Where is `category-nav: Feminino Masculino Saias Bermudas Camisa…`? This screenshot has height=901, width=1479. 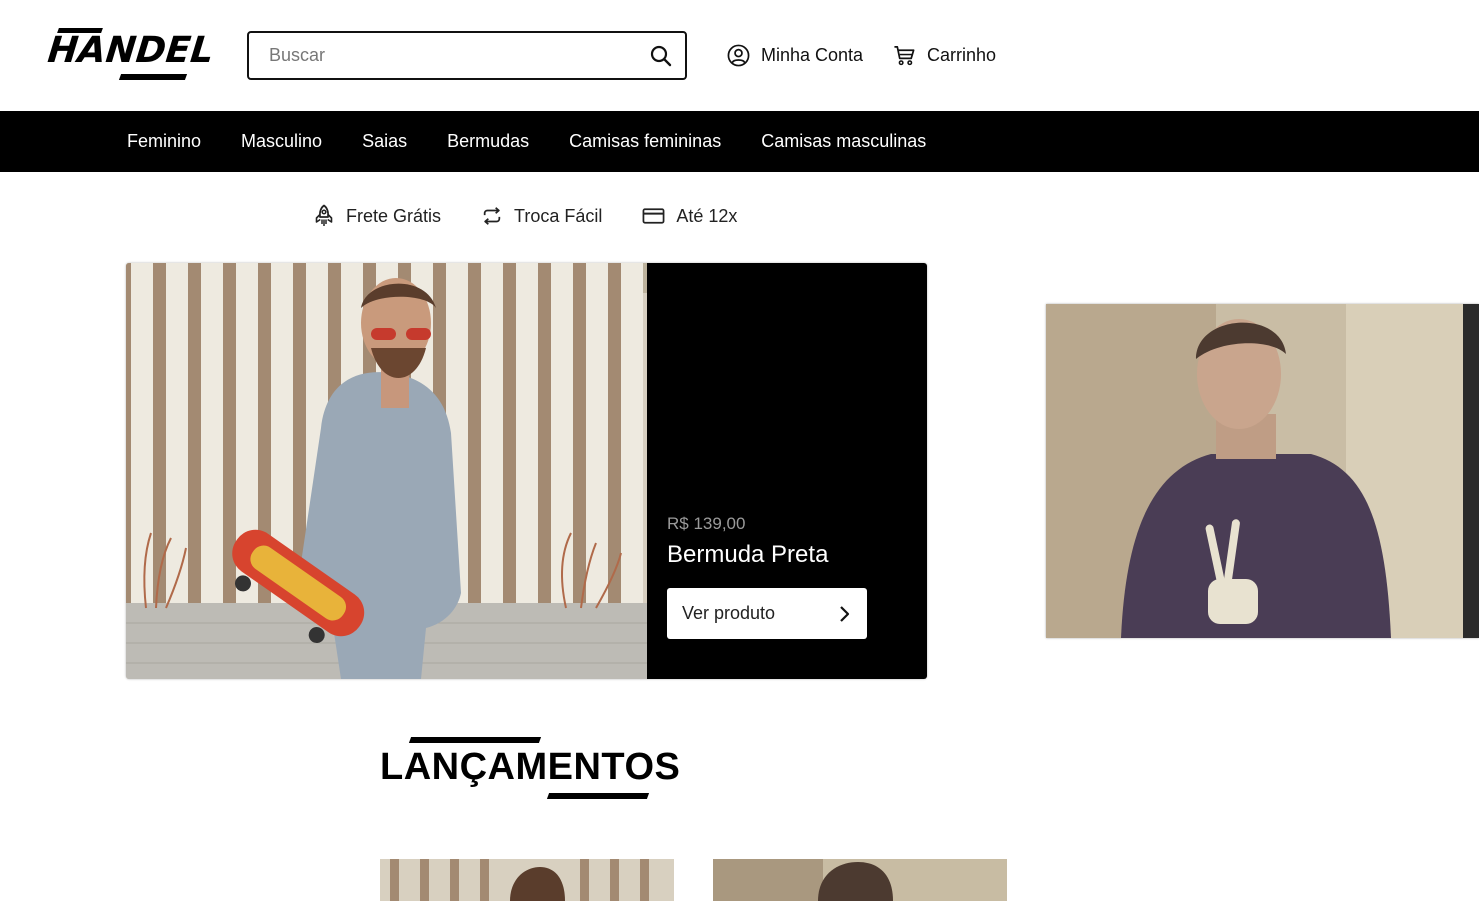 category-nav: Feminino Masculino Saias Bermudas Camisa… is located at coordinates (739, 141).